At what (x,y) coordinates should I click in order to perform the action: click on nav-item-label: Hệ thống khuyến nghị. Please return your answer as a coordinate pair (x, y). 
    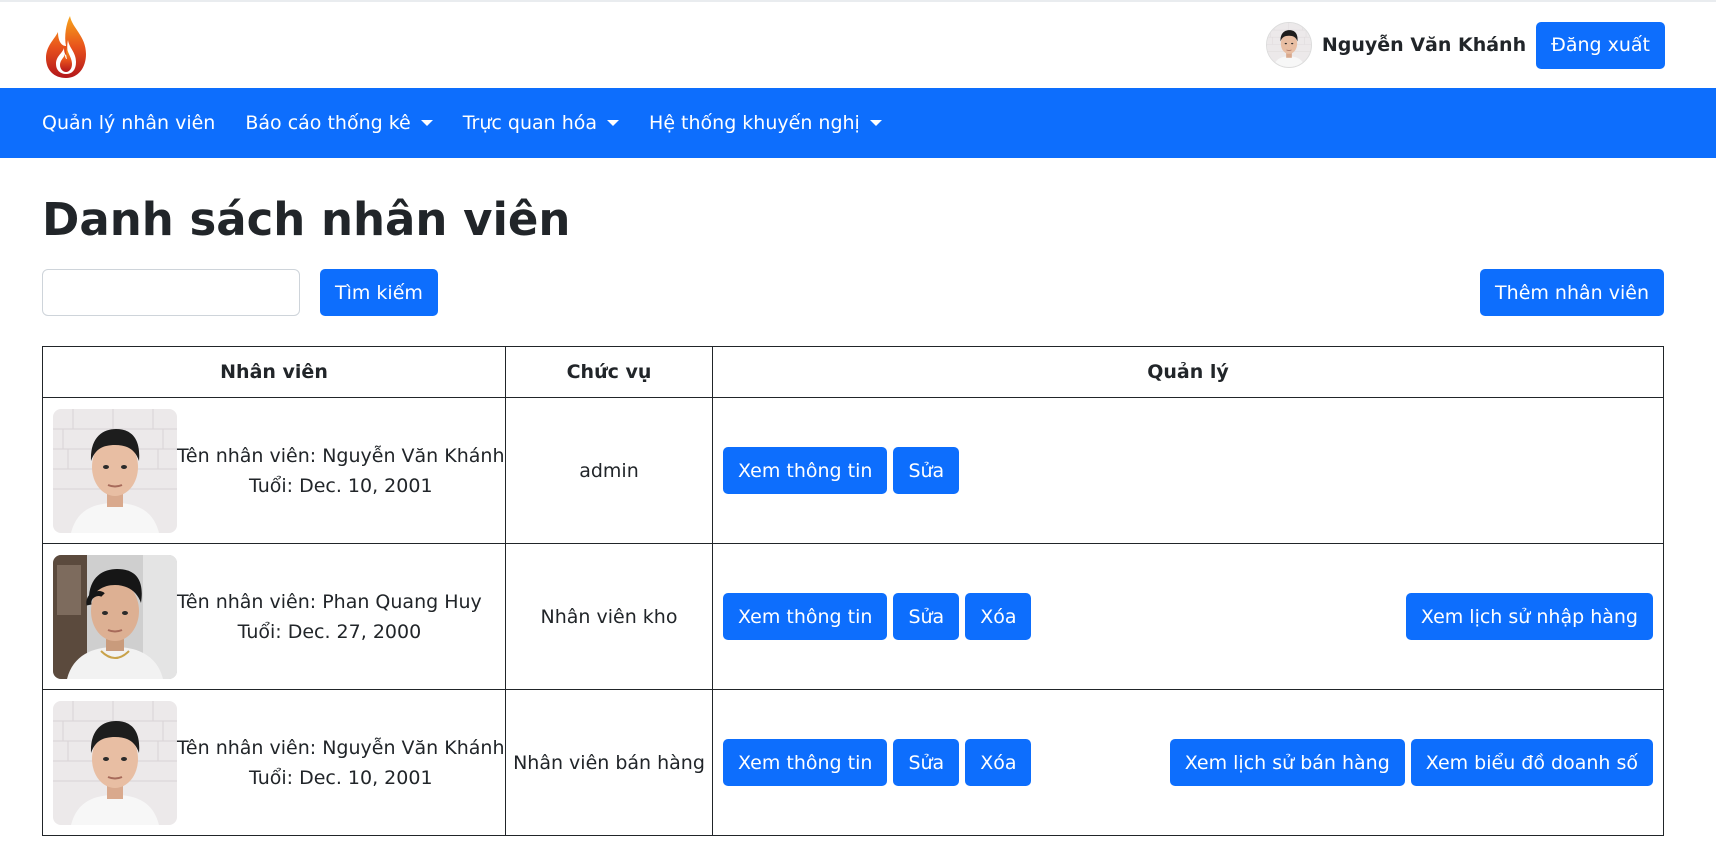
    Looking at the image, I should click on (754, 123).